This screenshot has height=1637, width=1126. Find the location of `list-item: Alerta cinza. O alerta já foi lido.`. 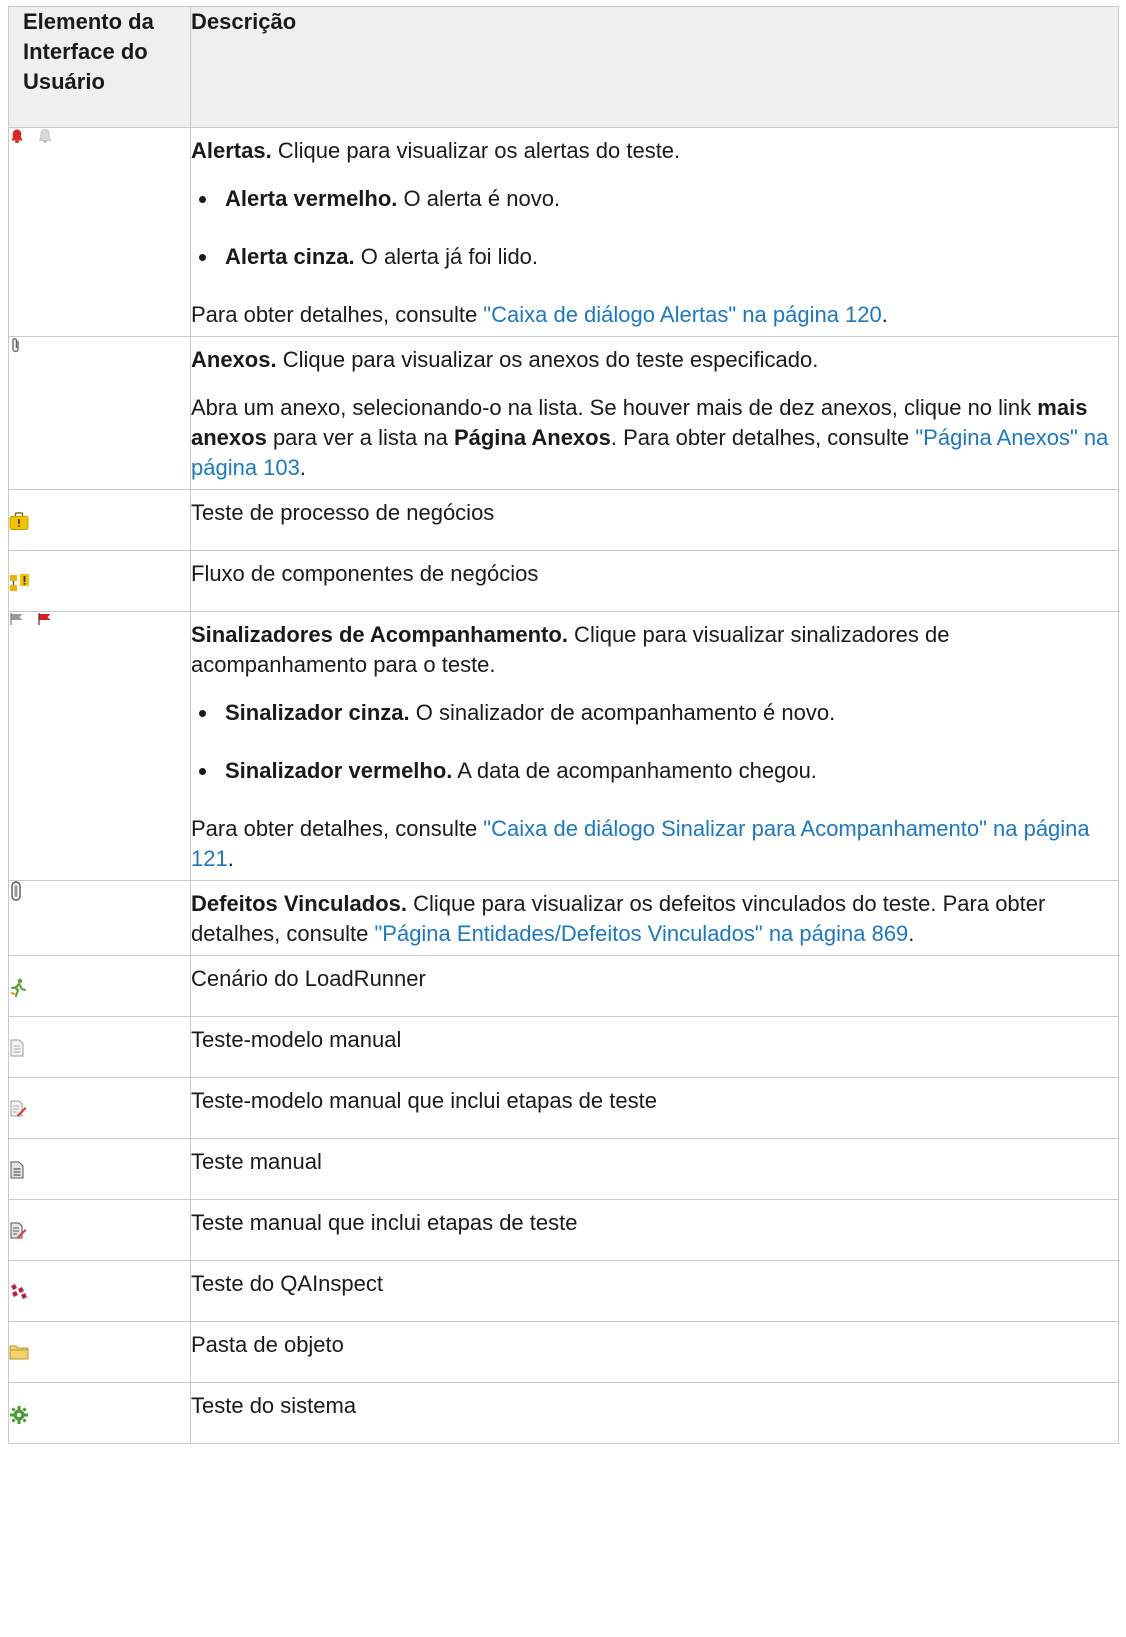

list-item: Alerta cinza. O alerta já foi lido. is located at coordinates (654, 257).